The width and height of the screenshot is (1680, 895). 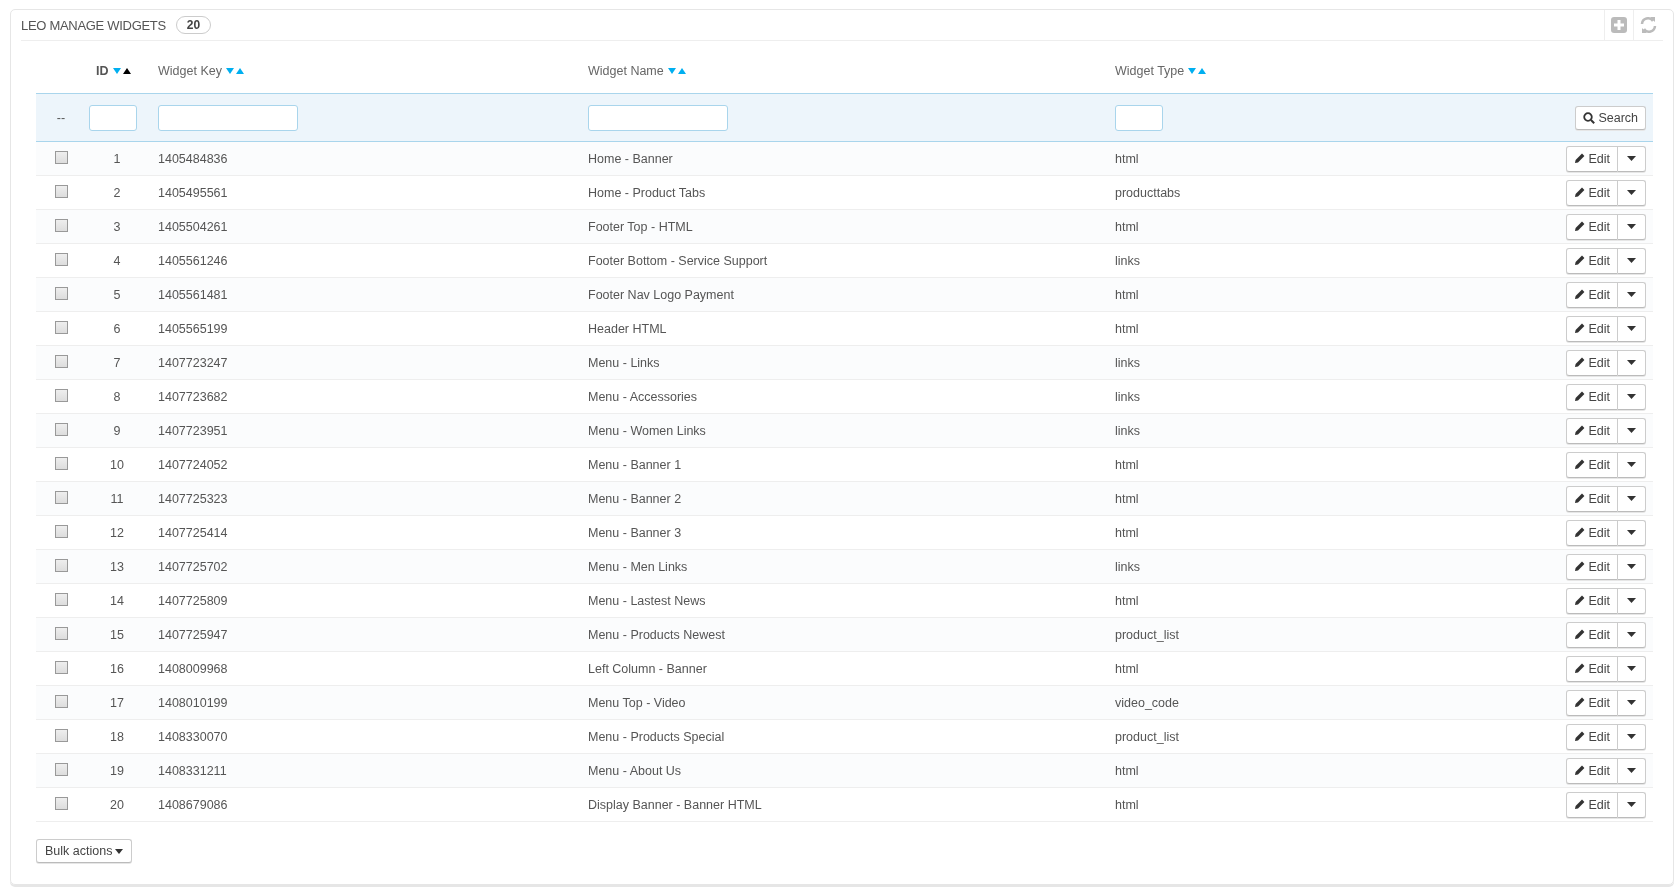 I want to click on table-cell: Menu - Products Special, so click(x=656, y=736).